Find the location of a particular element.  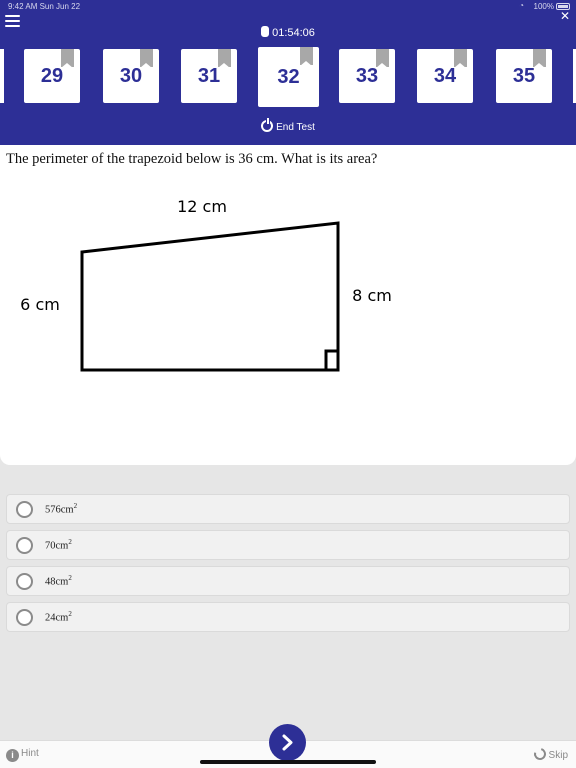

stopwatch-icon is located at coordinates (265, 31).